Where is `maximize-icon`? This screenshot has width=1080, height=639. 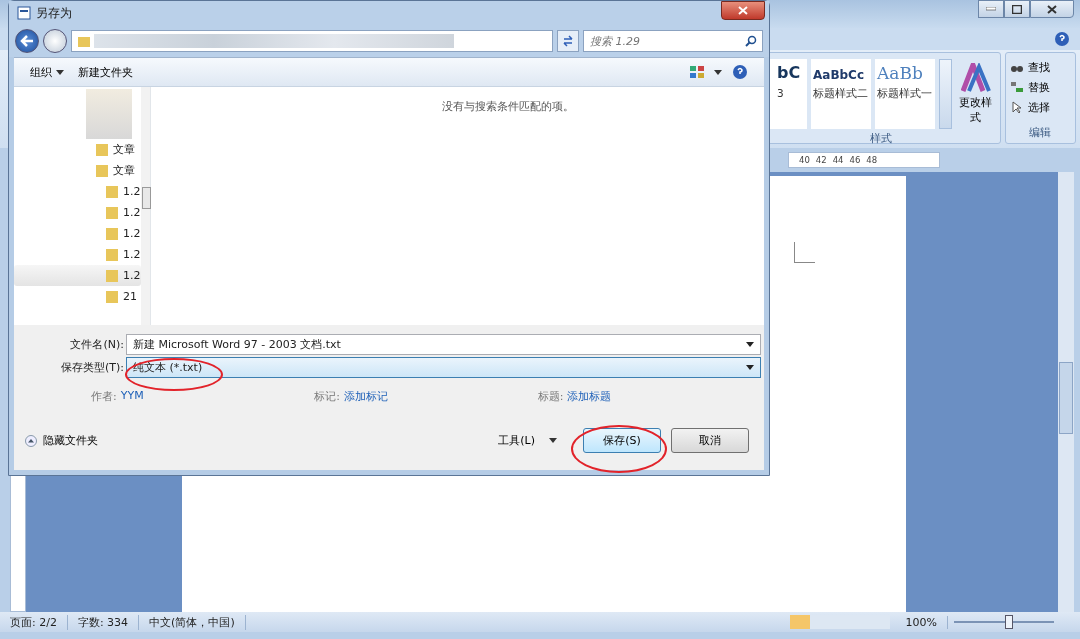 maximize-icon is located at coordinates (1017, 9).